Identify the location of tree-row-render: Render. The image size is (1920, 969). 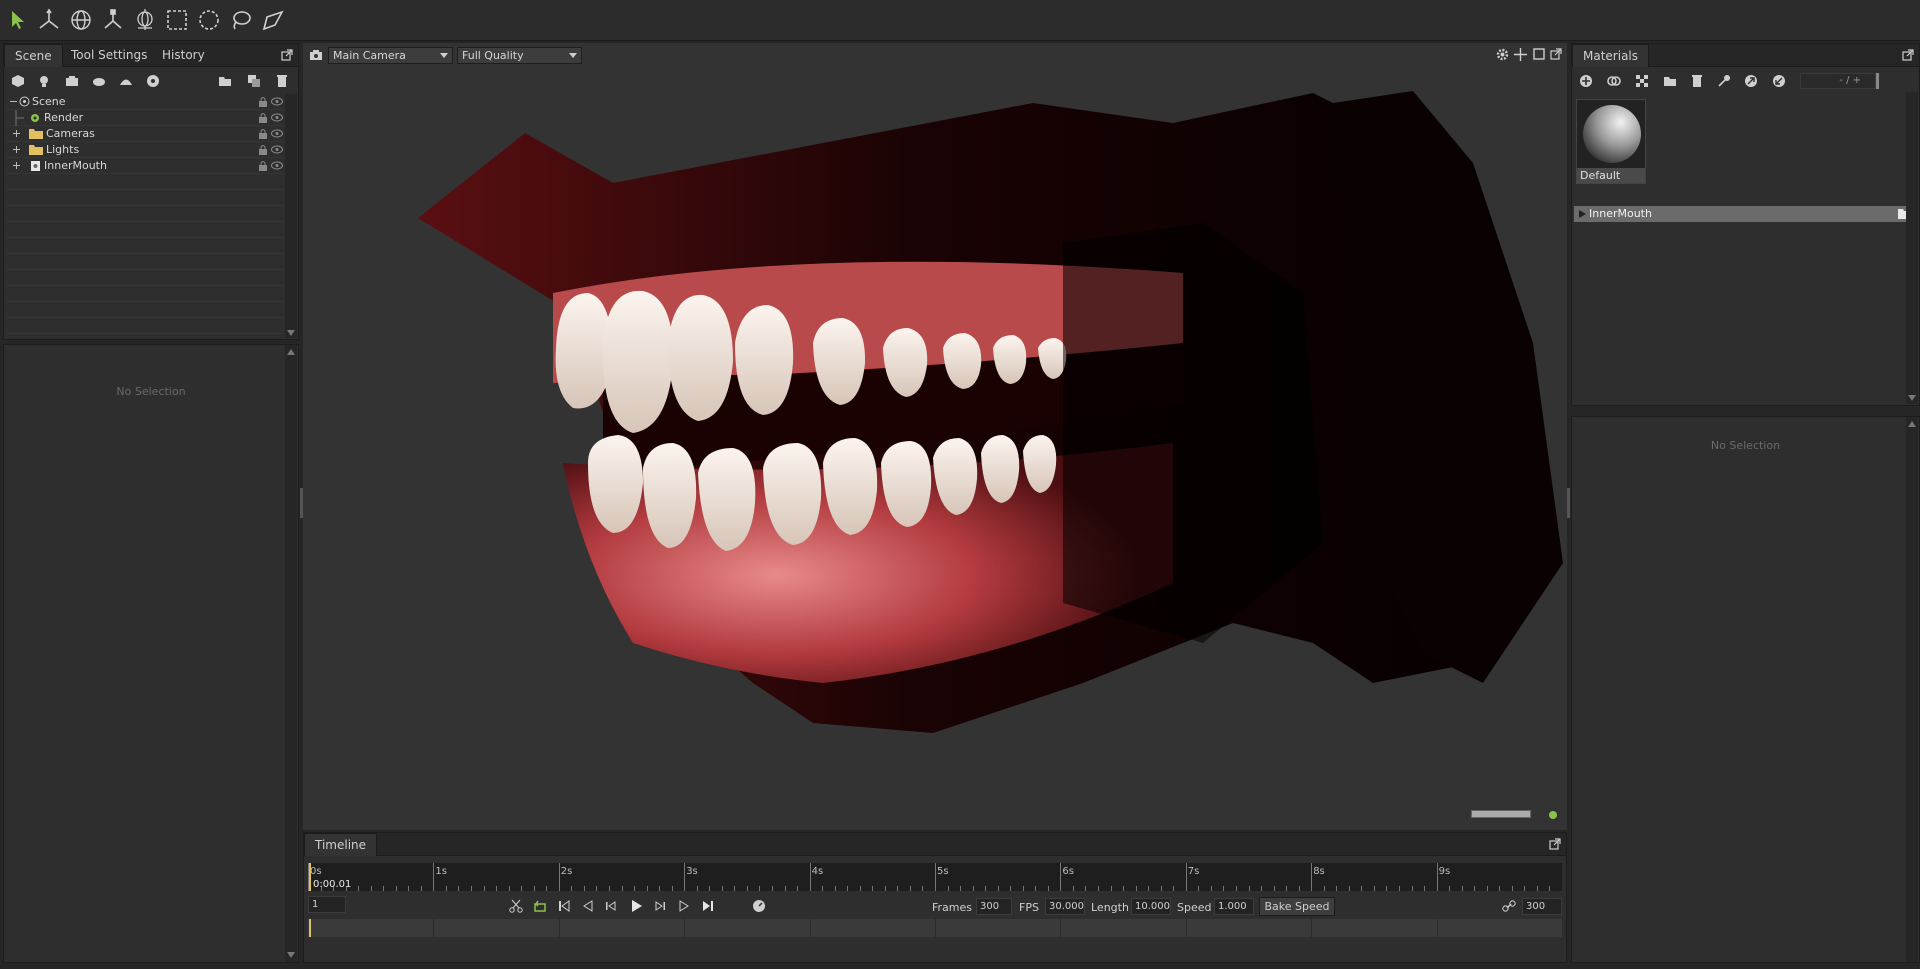
(145, 118).